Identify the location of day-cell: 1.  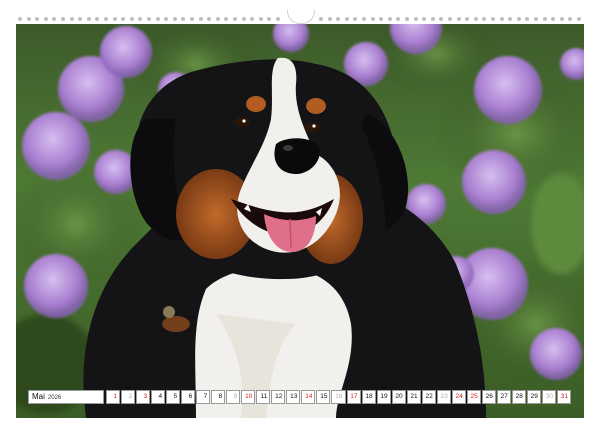
(113, 397).